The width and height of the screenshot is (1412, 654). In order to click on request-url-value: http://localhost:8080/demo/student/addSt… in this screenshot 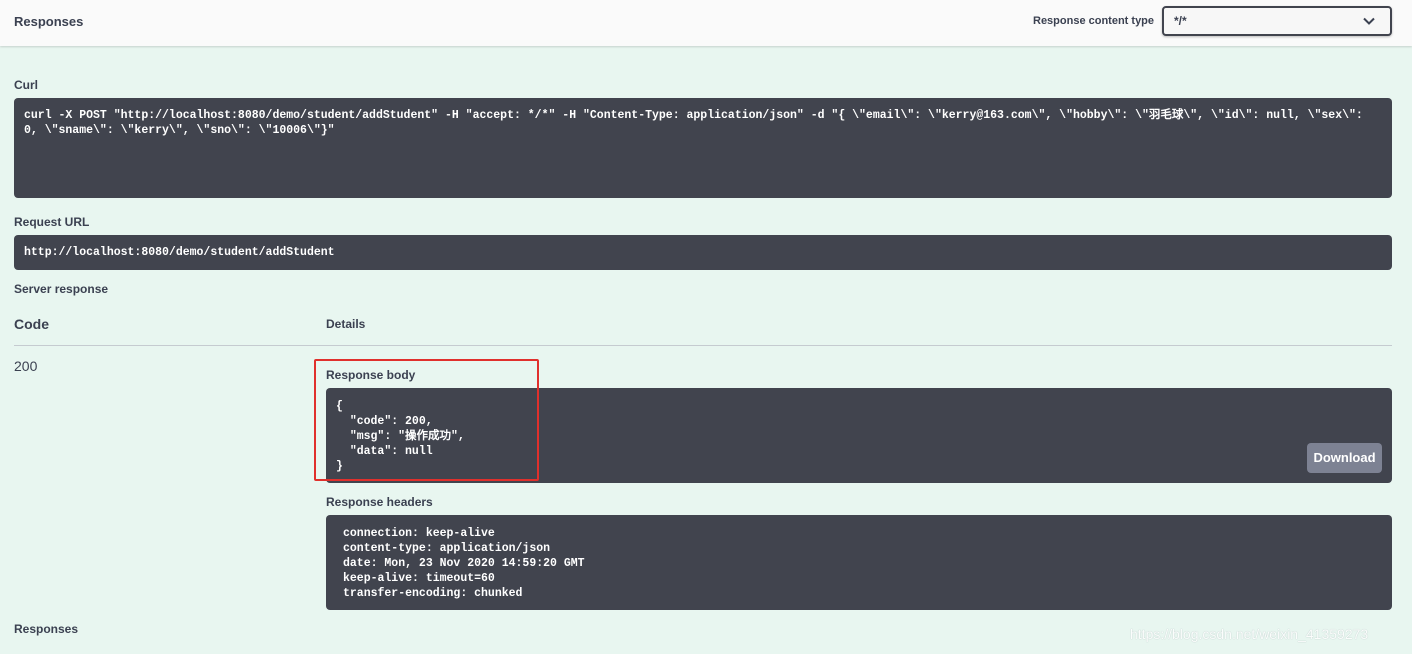, I will do `click(703, 252)`.